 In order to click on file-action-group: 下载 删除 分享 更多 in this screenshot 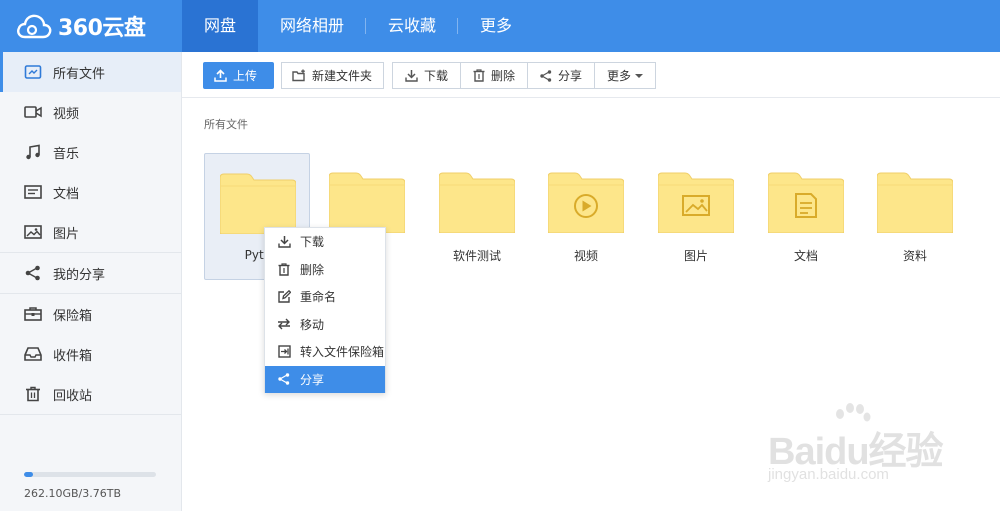, I will do `click(524, 75)`.